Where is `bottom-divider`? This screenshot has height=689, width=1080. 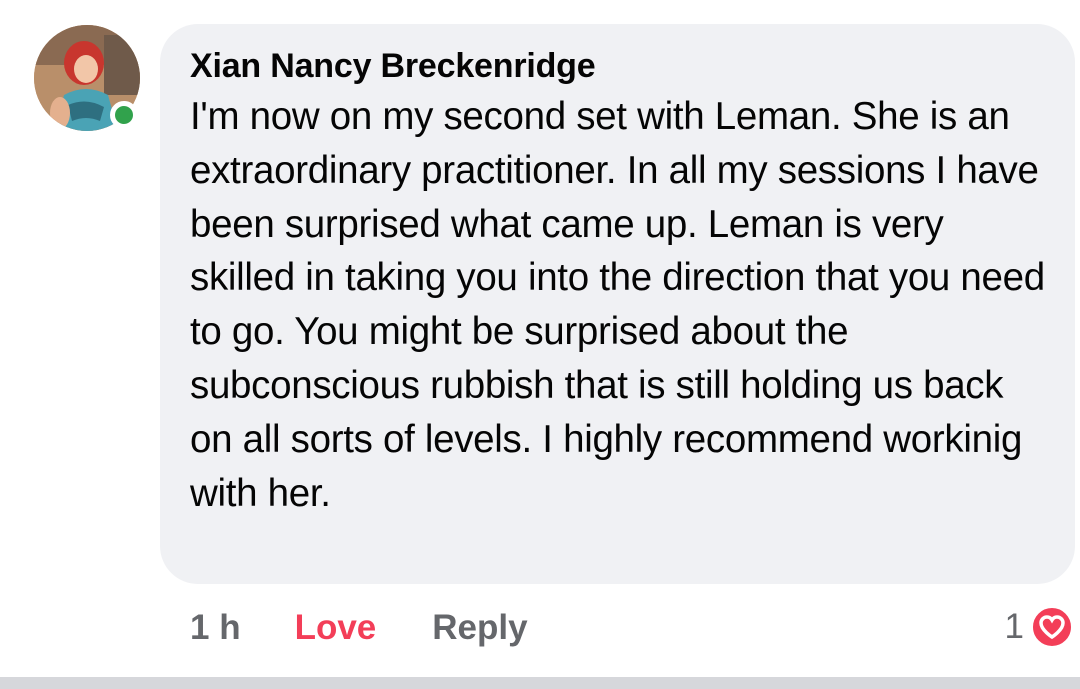
bottom-divider is located at coordinates (540, 683).